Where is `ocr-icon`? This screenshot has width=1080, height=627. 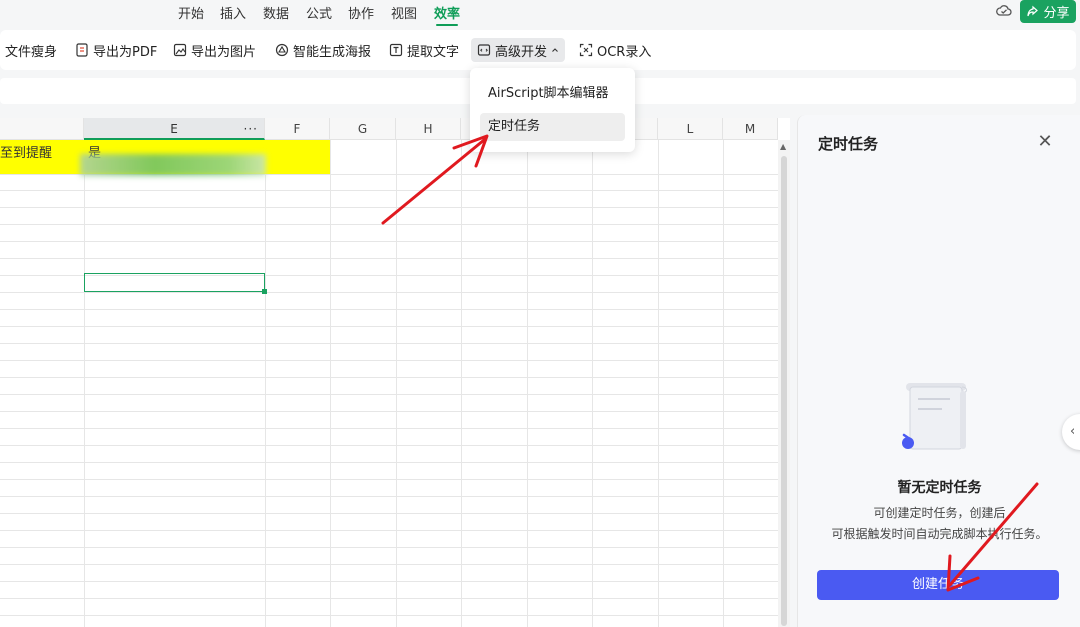 ocr-icon is located at coordinates (586, 50).